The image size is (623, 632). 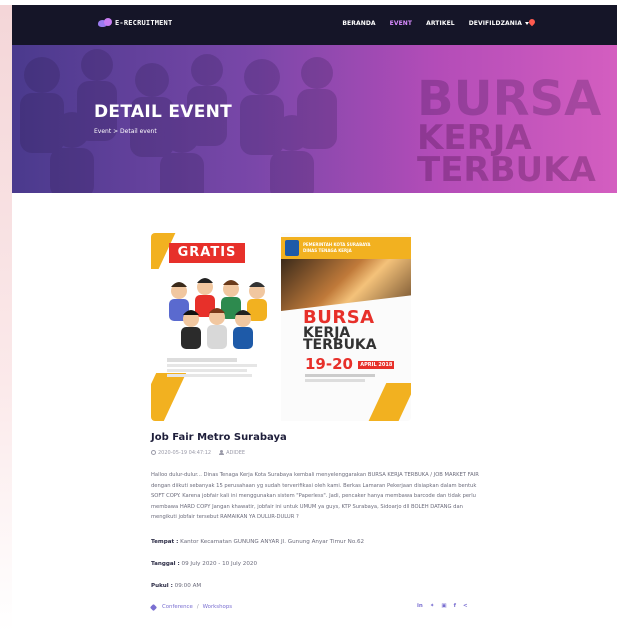 I want to click on poster-dates: 19-20 APRIL 2018, so click(x=350, y=364).